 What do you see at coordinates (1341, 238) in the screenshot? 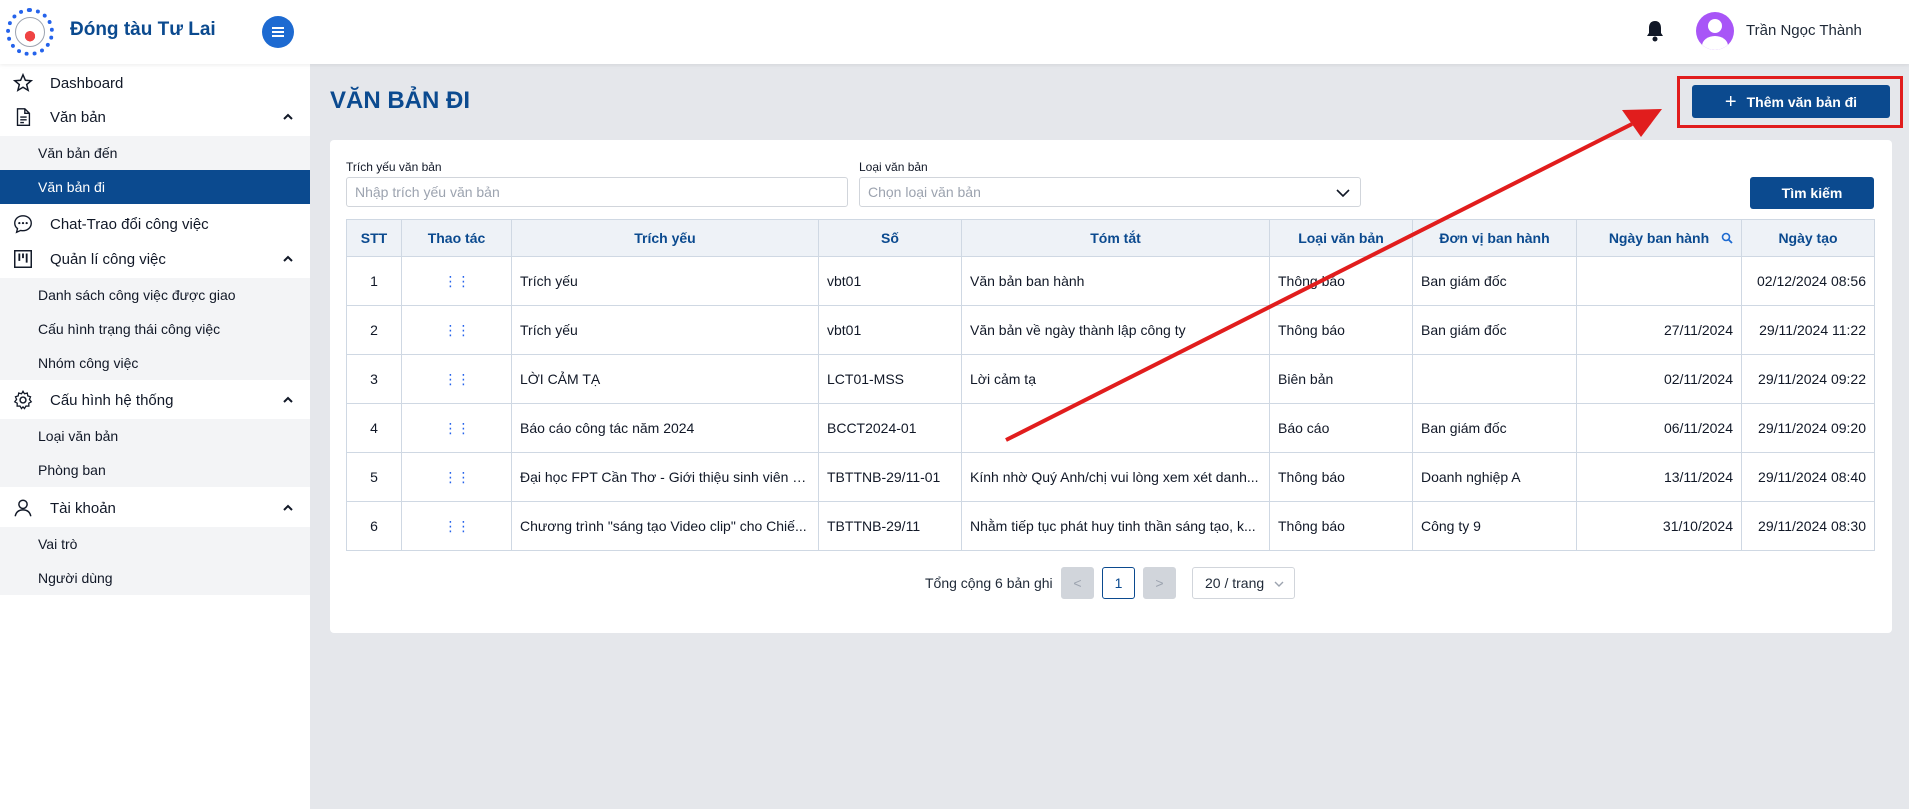
I see `header-loai-van-ban: Loại văn bản` at bounding box center [1341, 238].